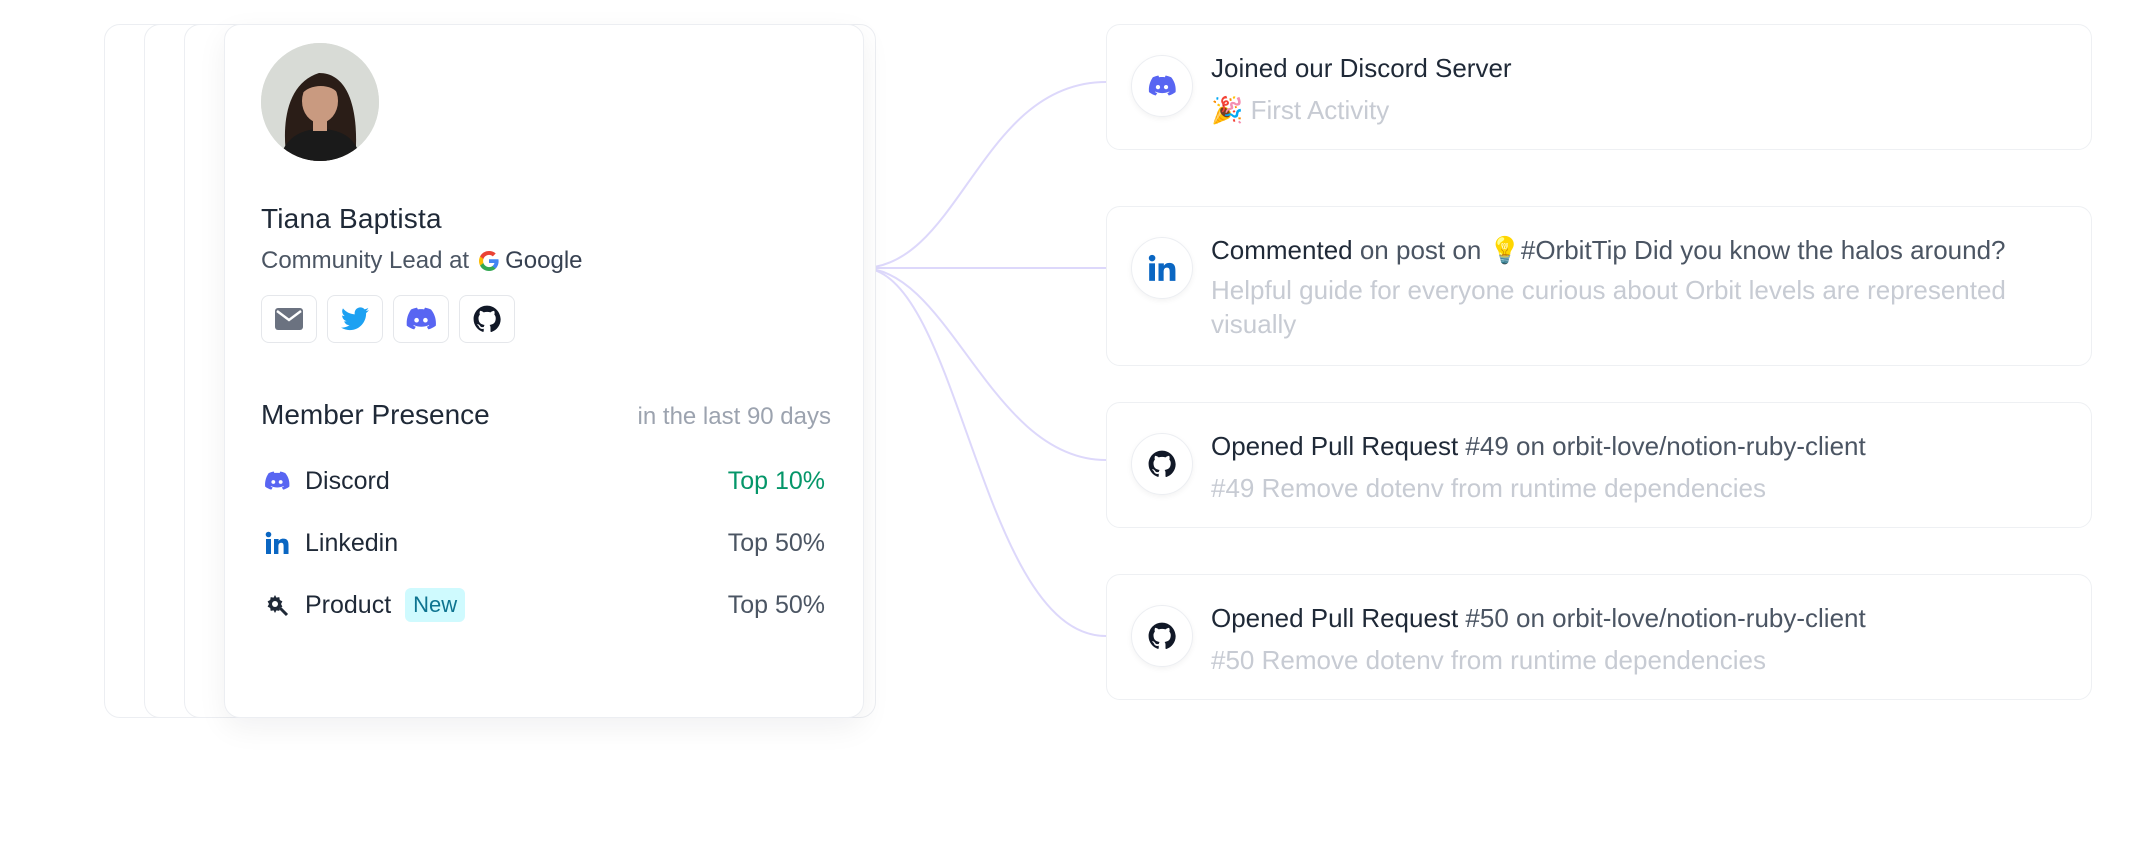 This screenshot has width=2152, height=846. What do you see at coordinates (543, 481) in the screenshot?
I see `presence-row-discord: Discord Top 10%` at bounding box center [543, 481].